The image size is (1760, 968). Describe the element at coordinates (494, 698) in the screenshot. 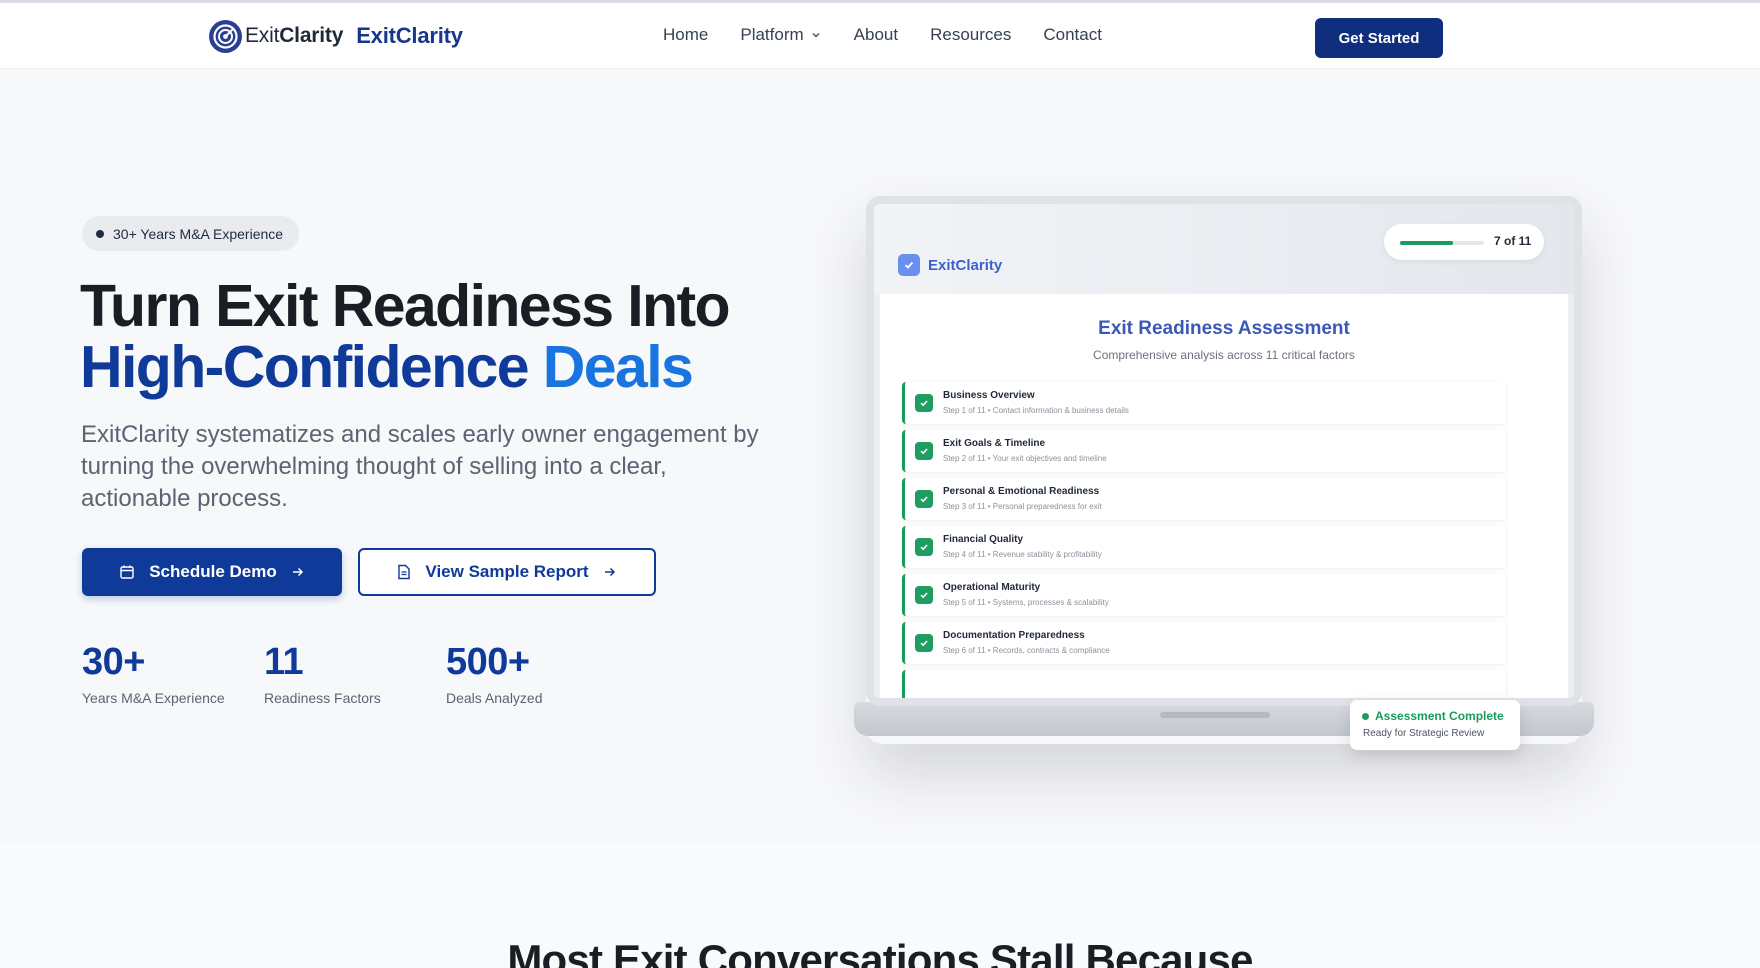

I see `stat-label: Deals Analyzed` at that location.